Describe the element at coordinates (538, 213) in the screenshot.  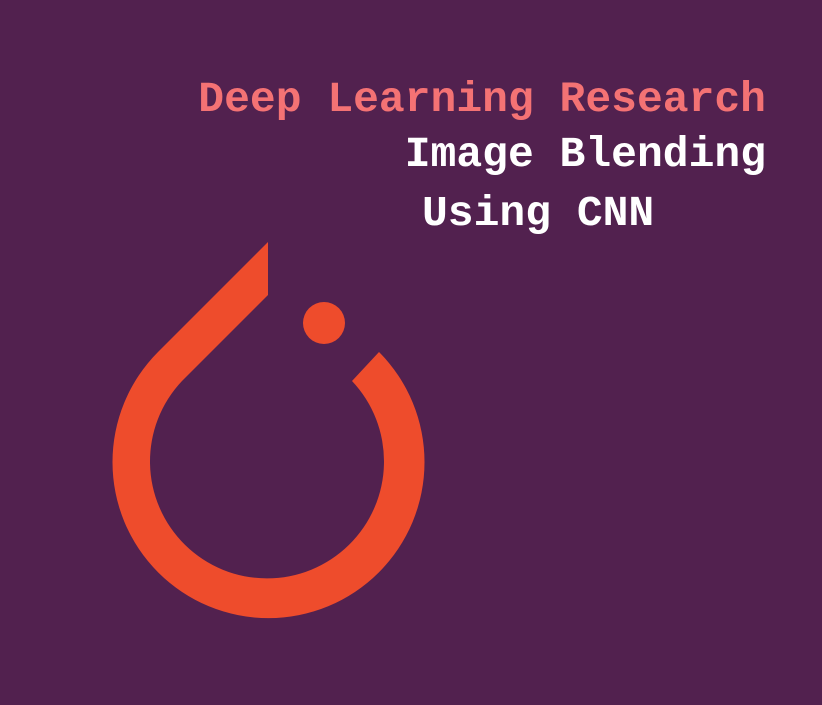
I see `banner-title-line-2: Using CNN` at that location.